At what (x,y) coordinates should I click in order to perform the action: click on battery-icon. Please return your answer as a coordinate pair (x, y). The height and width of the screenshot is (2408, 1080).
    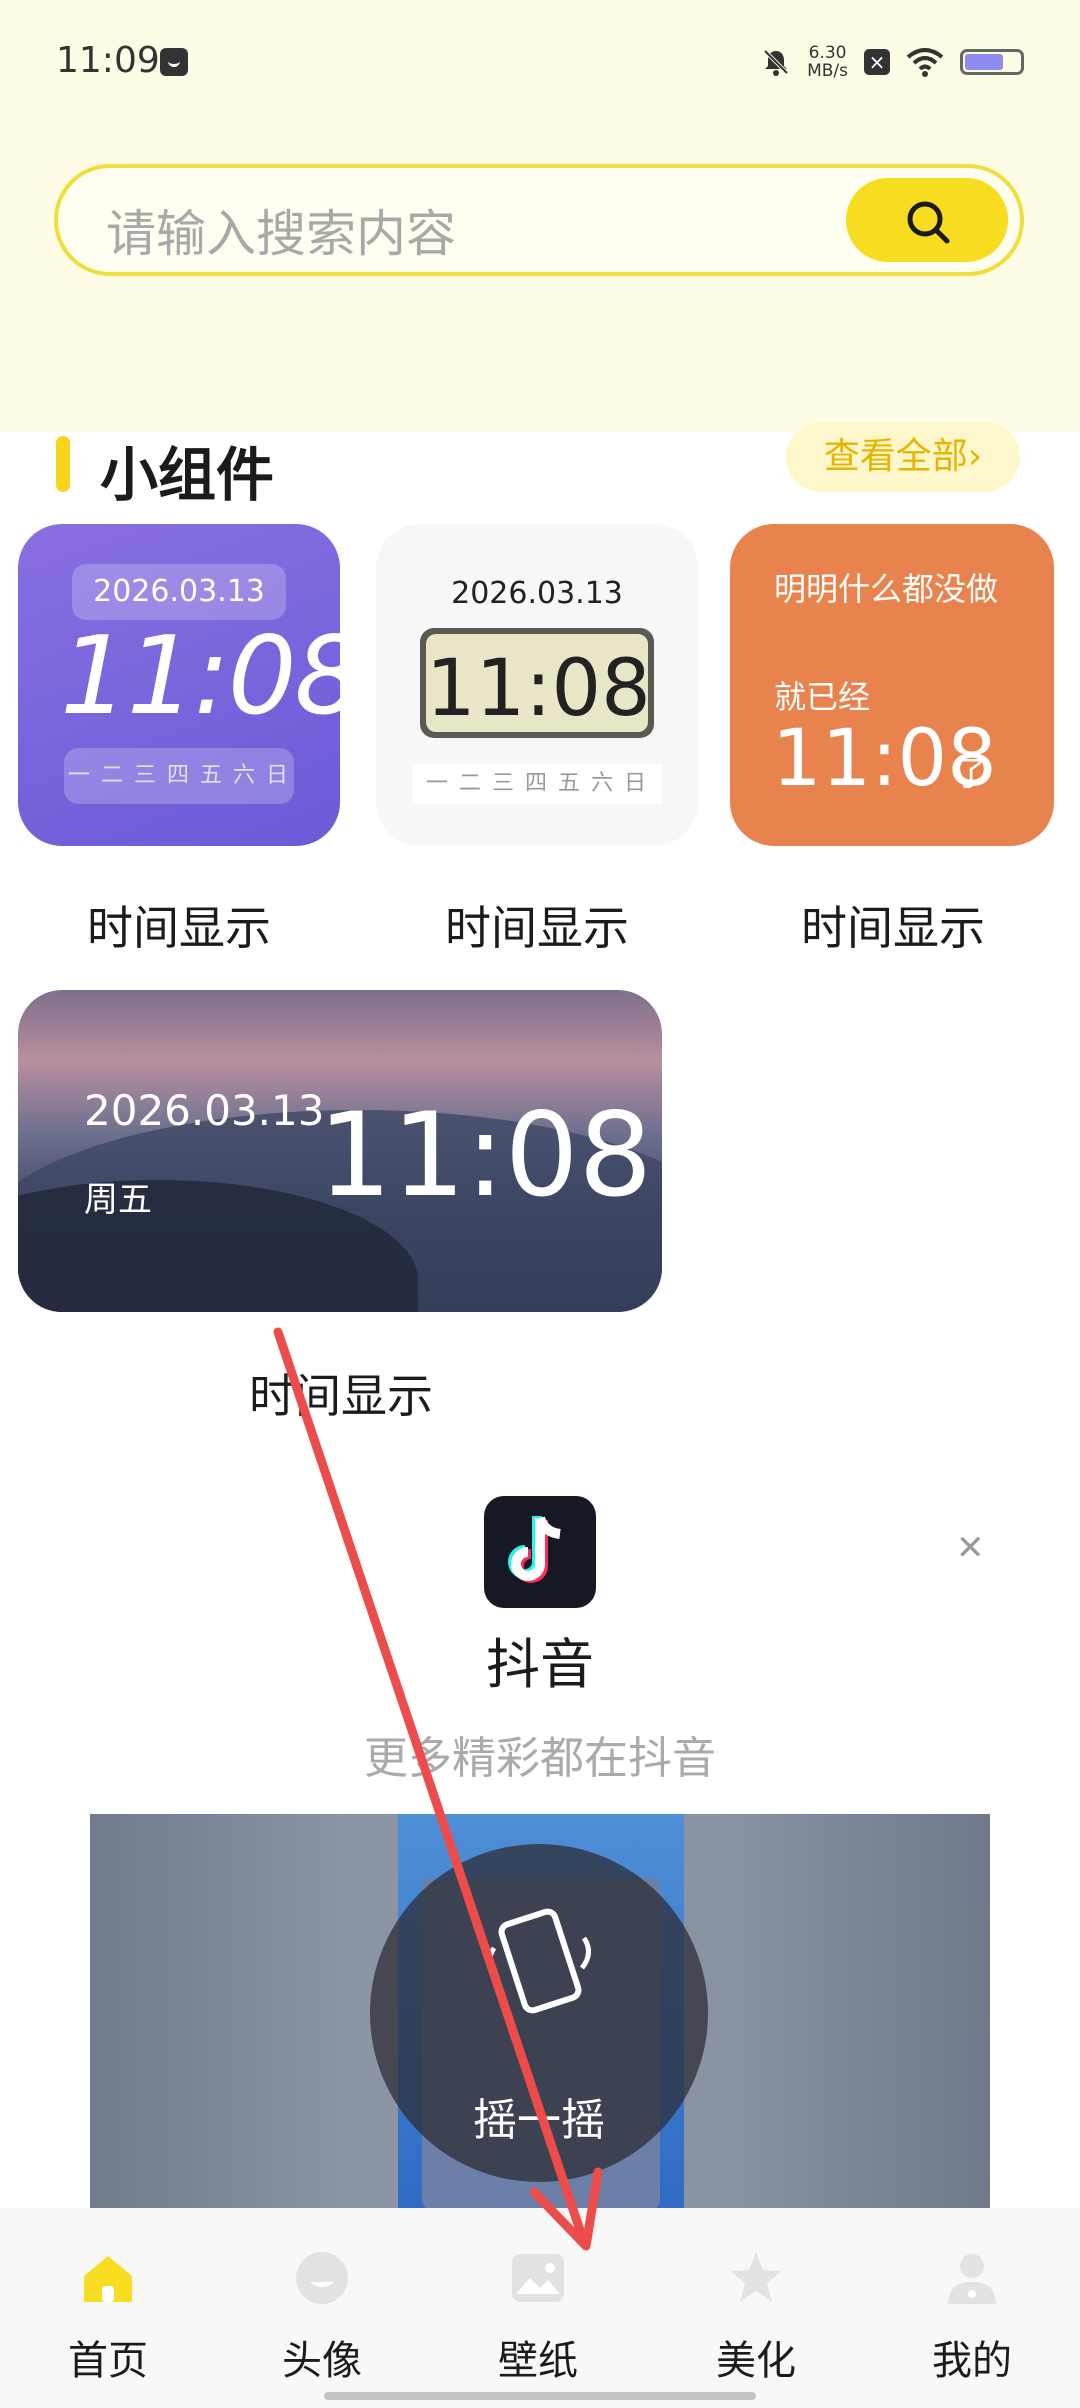
    Looking at the image, I should click on (992, 62).